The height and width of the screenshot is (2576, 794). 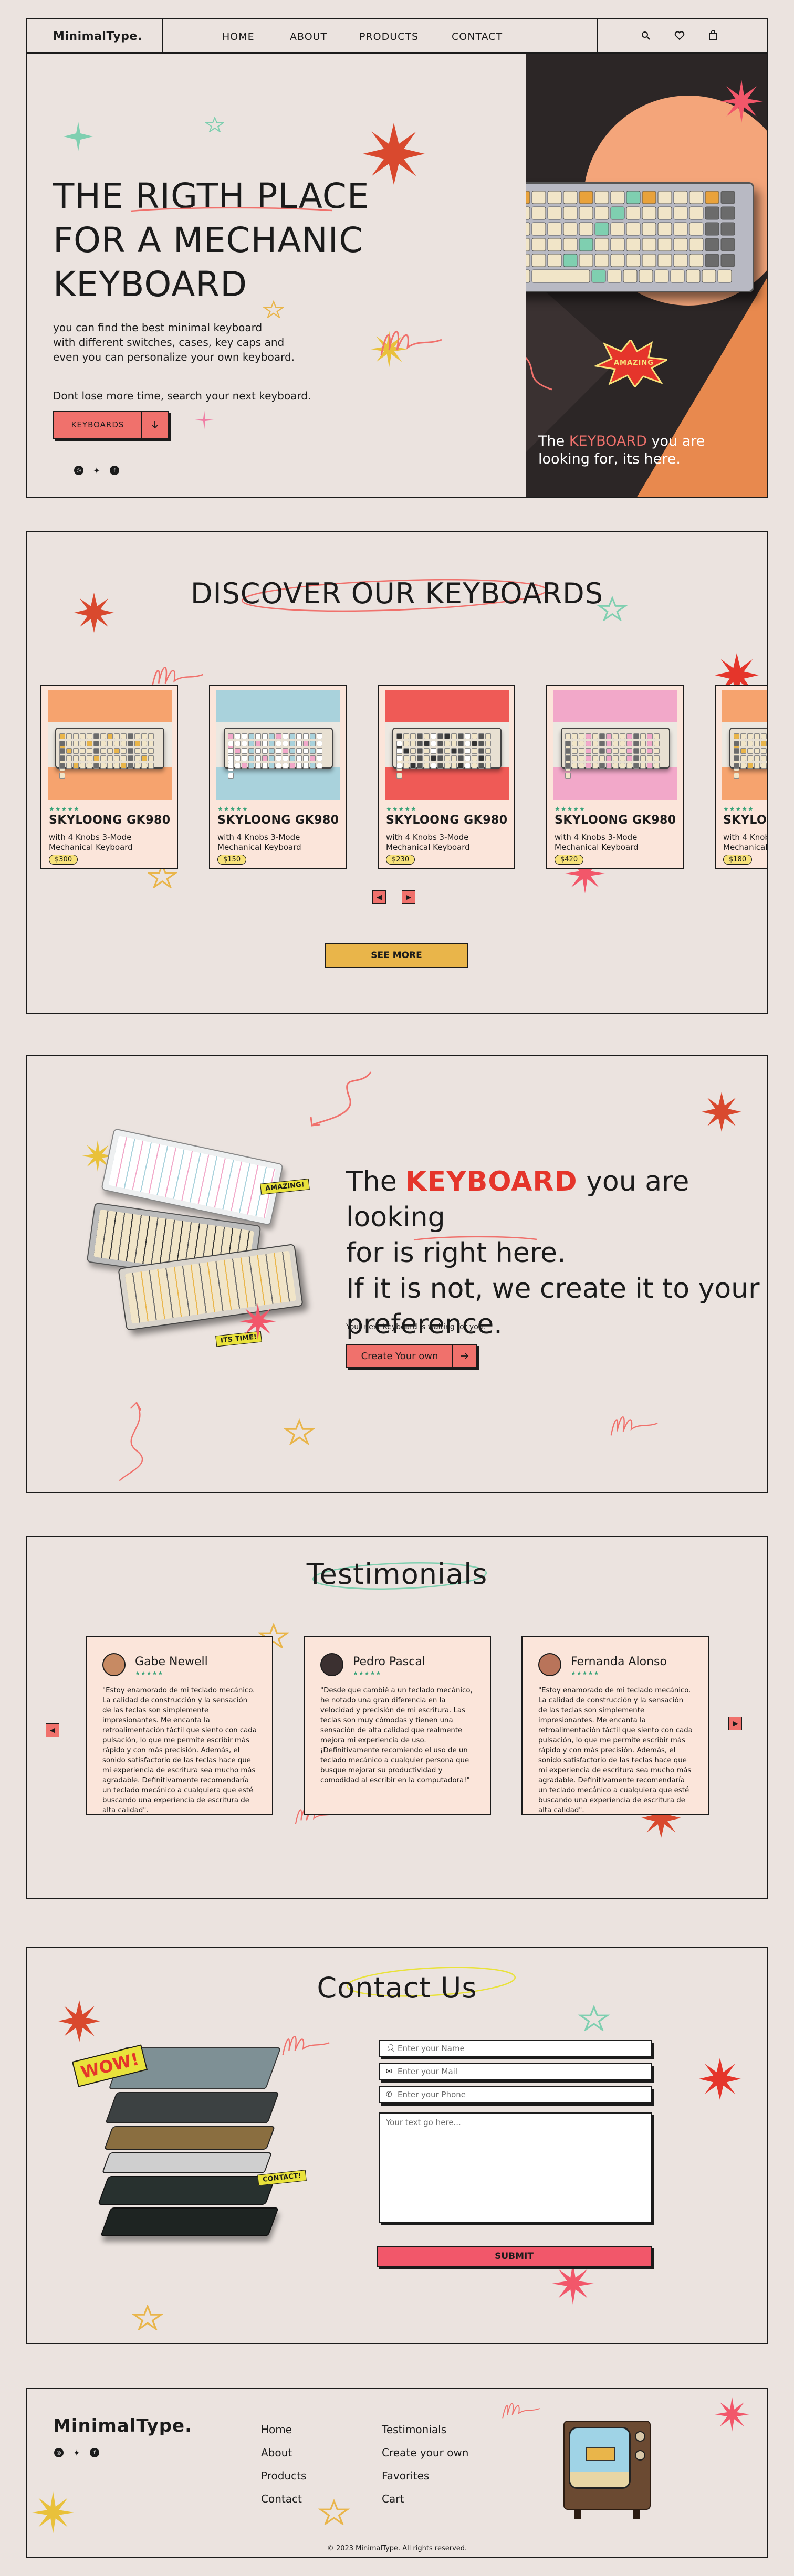 What do you see at coordinates (122, 2425) in the screenshot?
I see `footer-logo: MinimalType.` at bounding box center [122, 2425].